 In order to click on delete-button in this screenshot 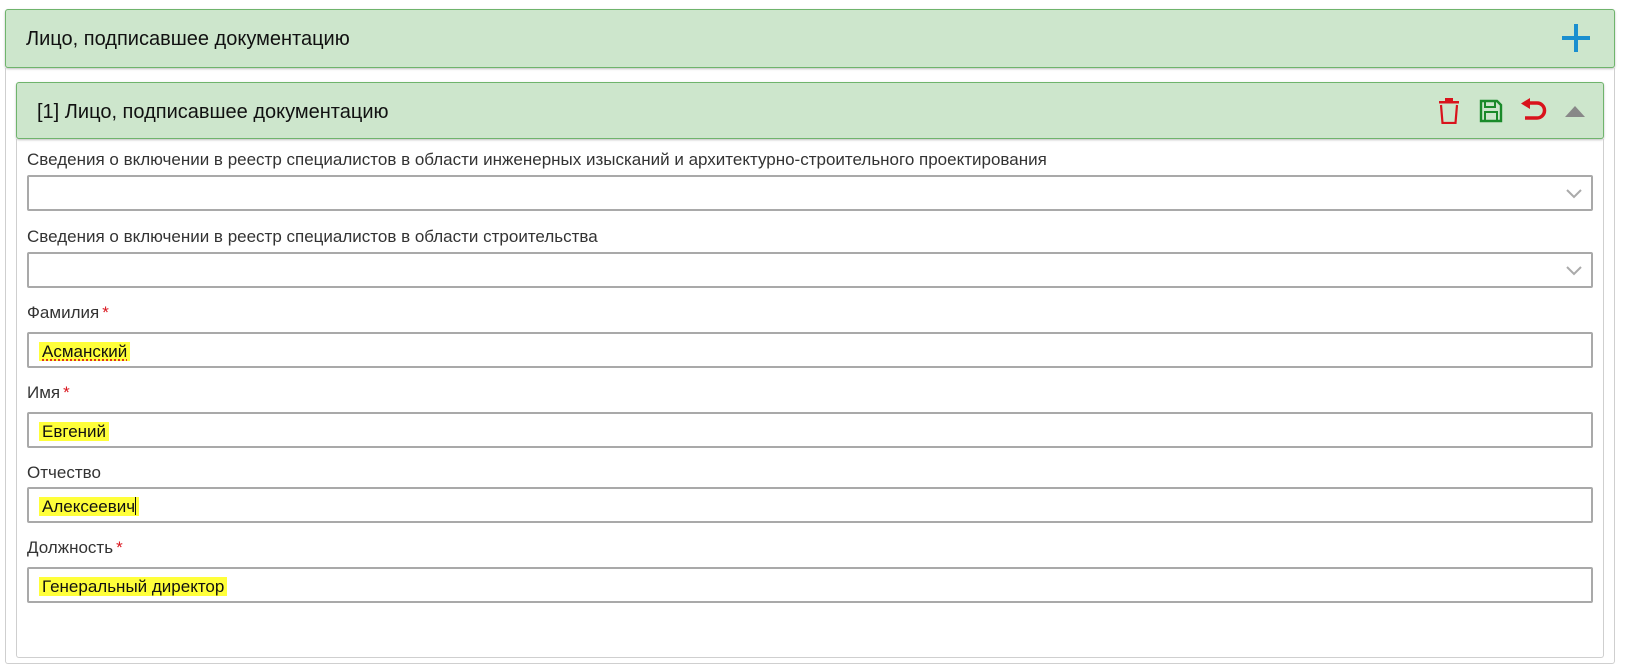, I will do `click(1449, 111)`.